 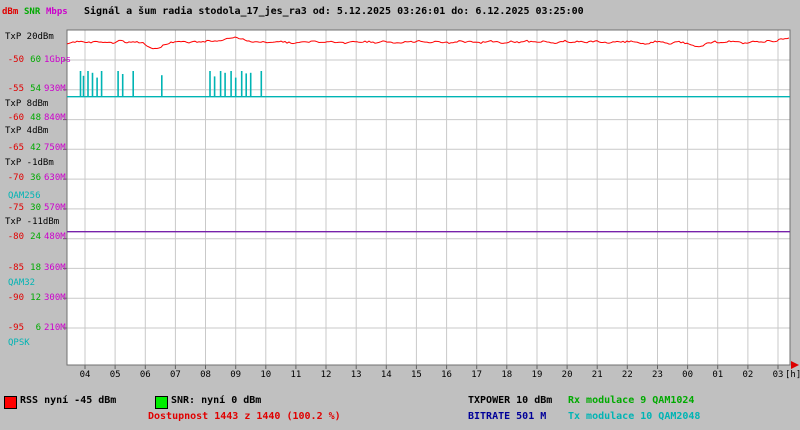 What do you see at coordinates (10, 402) in the screenshot?
I see `rss-legend-swatch` at bounding box center [10, 402].